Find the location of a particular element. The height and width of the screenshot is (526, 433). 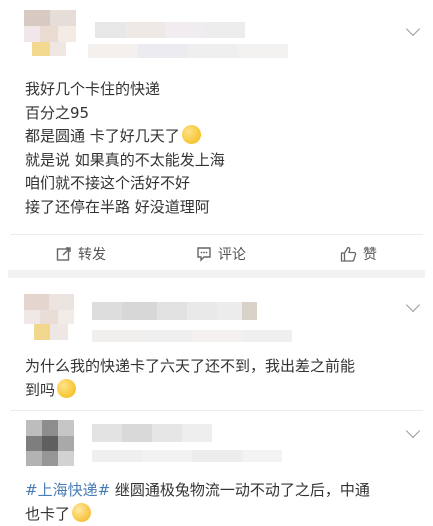

comment-label: 评论 is located at coordinates (232, 254).